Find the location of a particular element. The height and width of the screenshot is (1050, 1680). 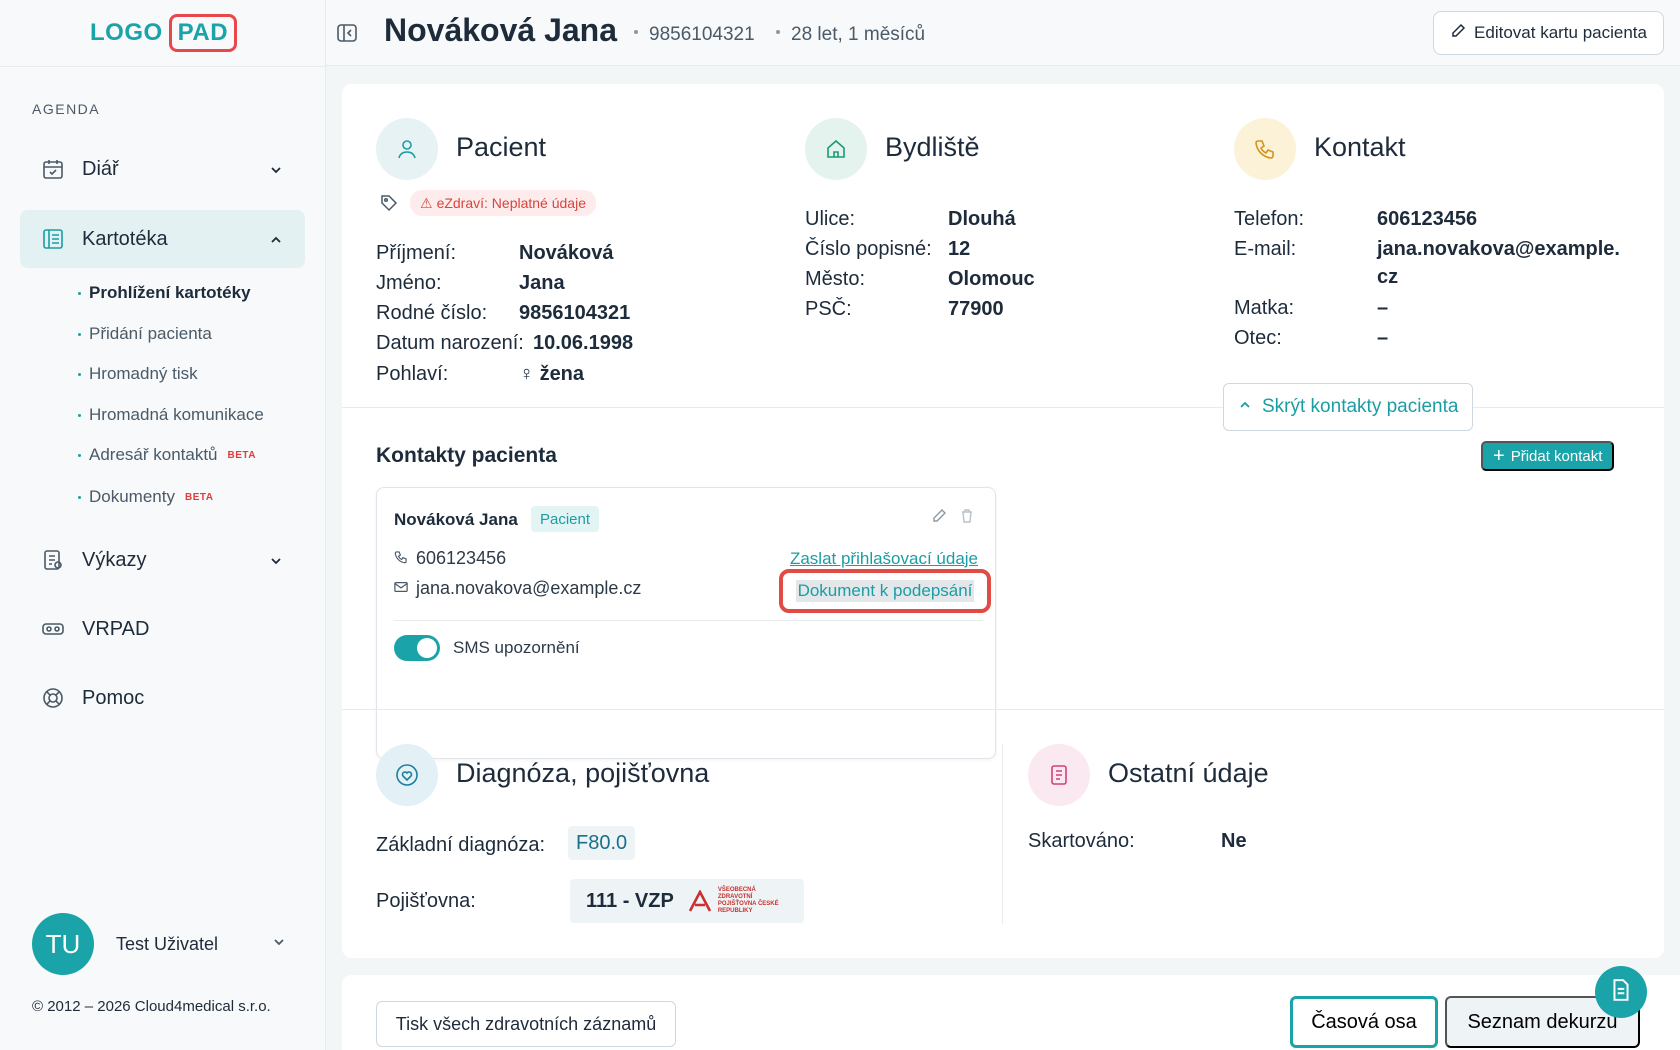

sidebar-subitem-hromadna-komunikace: Hromadná komunikace is located at coordinates (171, 415).